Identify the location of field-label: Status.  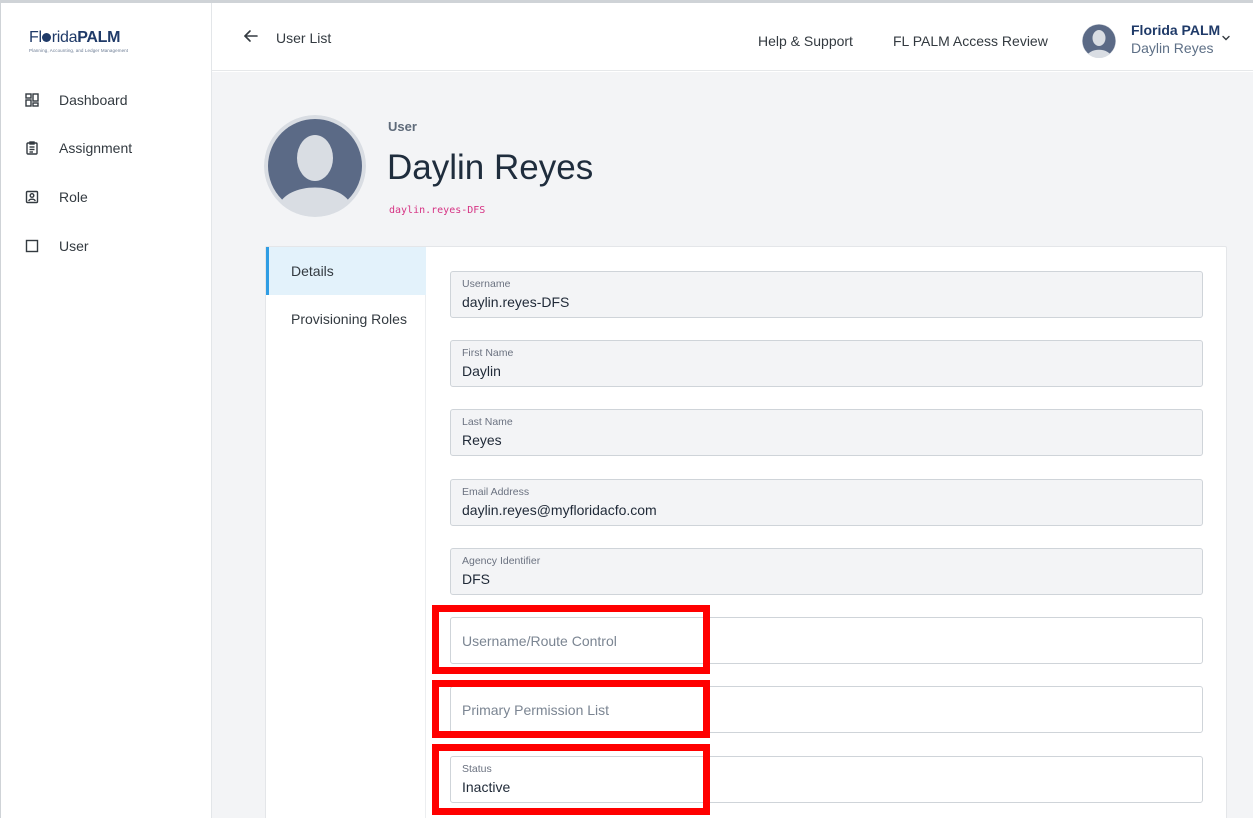
(477, 769).